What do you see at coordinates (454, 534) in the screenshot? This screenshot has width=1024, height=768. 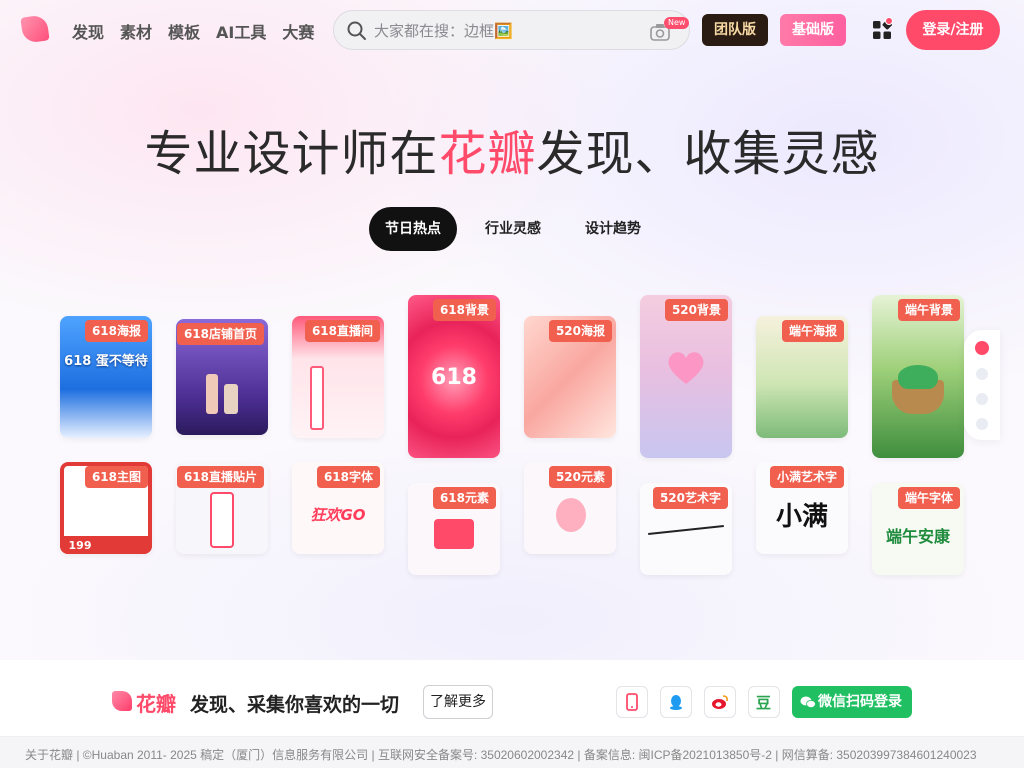 I see `shopping-cart-shape` at bounding box center [454, 534].